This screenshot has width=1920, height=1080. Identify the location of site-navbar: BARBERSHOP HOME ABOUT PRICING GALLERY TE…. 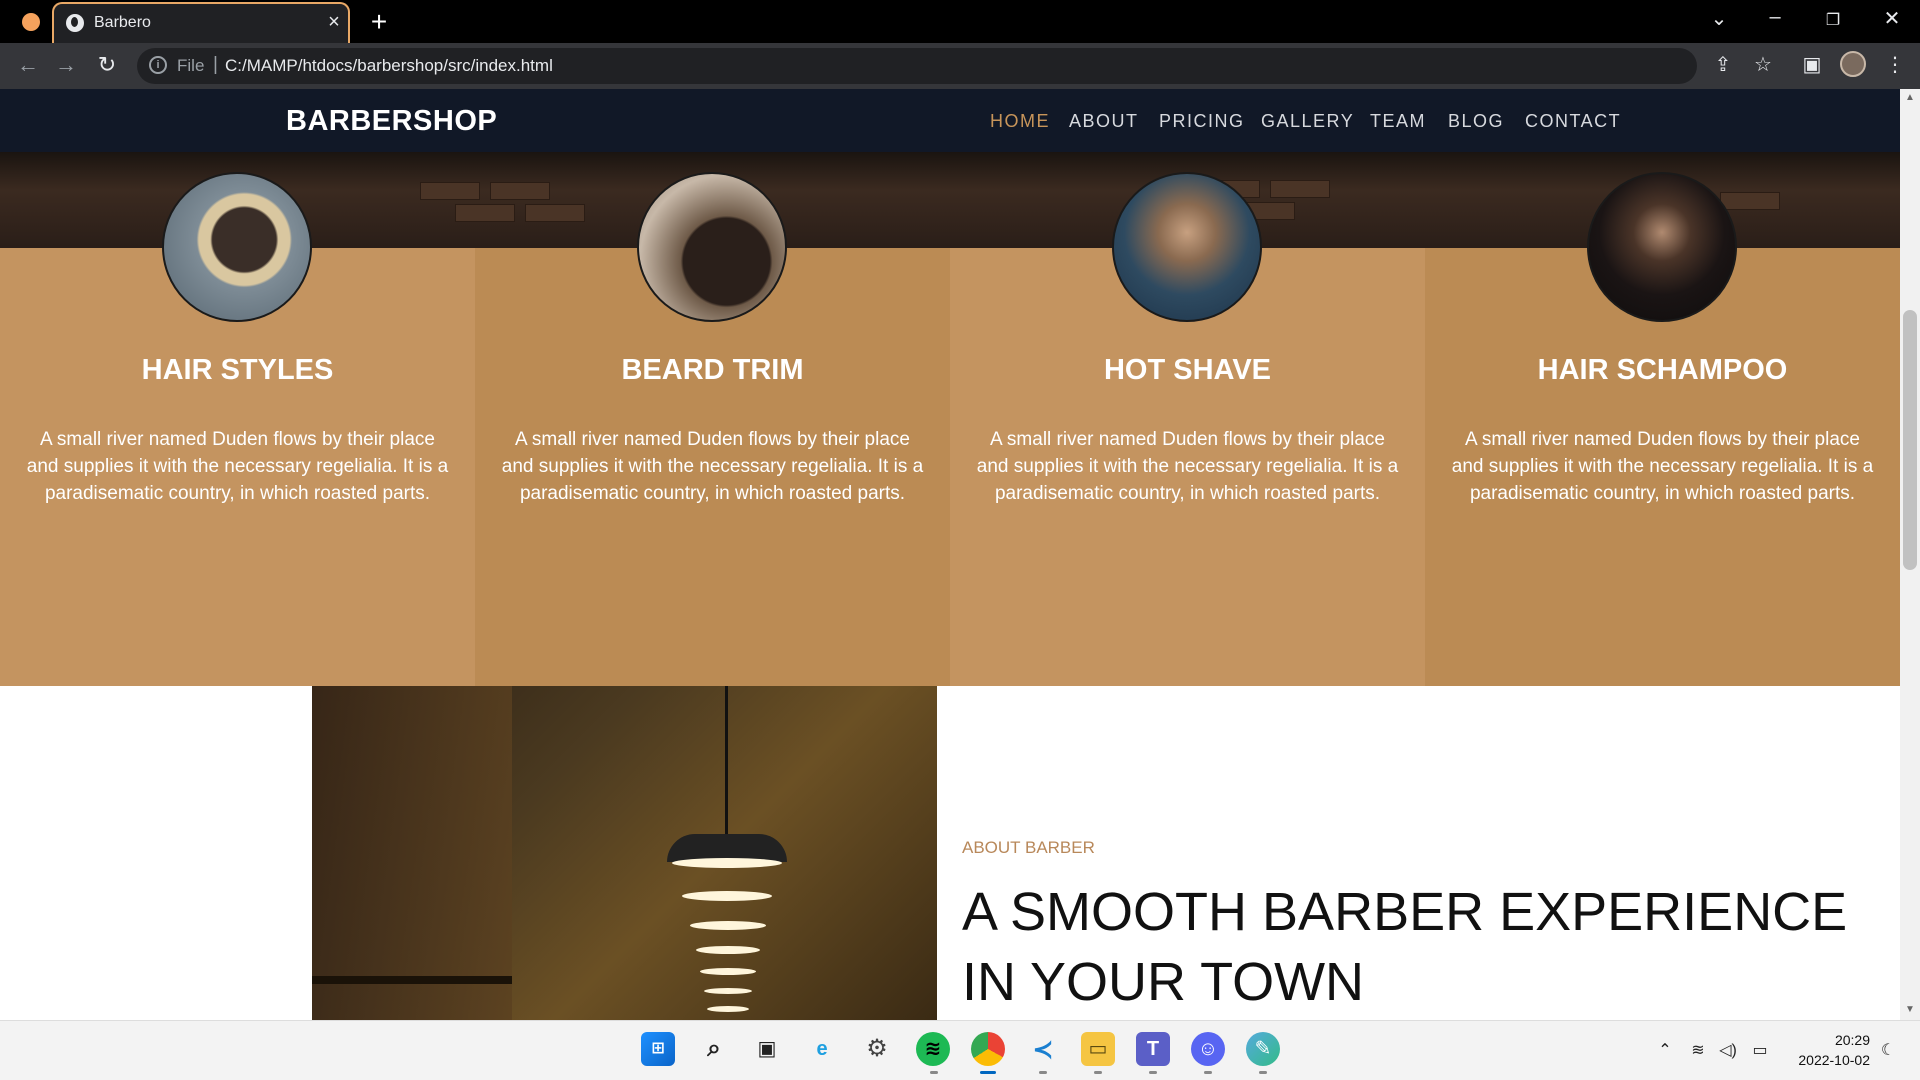
(950, 120).